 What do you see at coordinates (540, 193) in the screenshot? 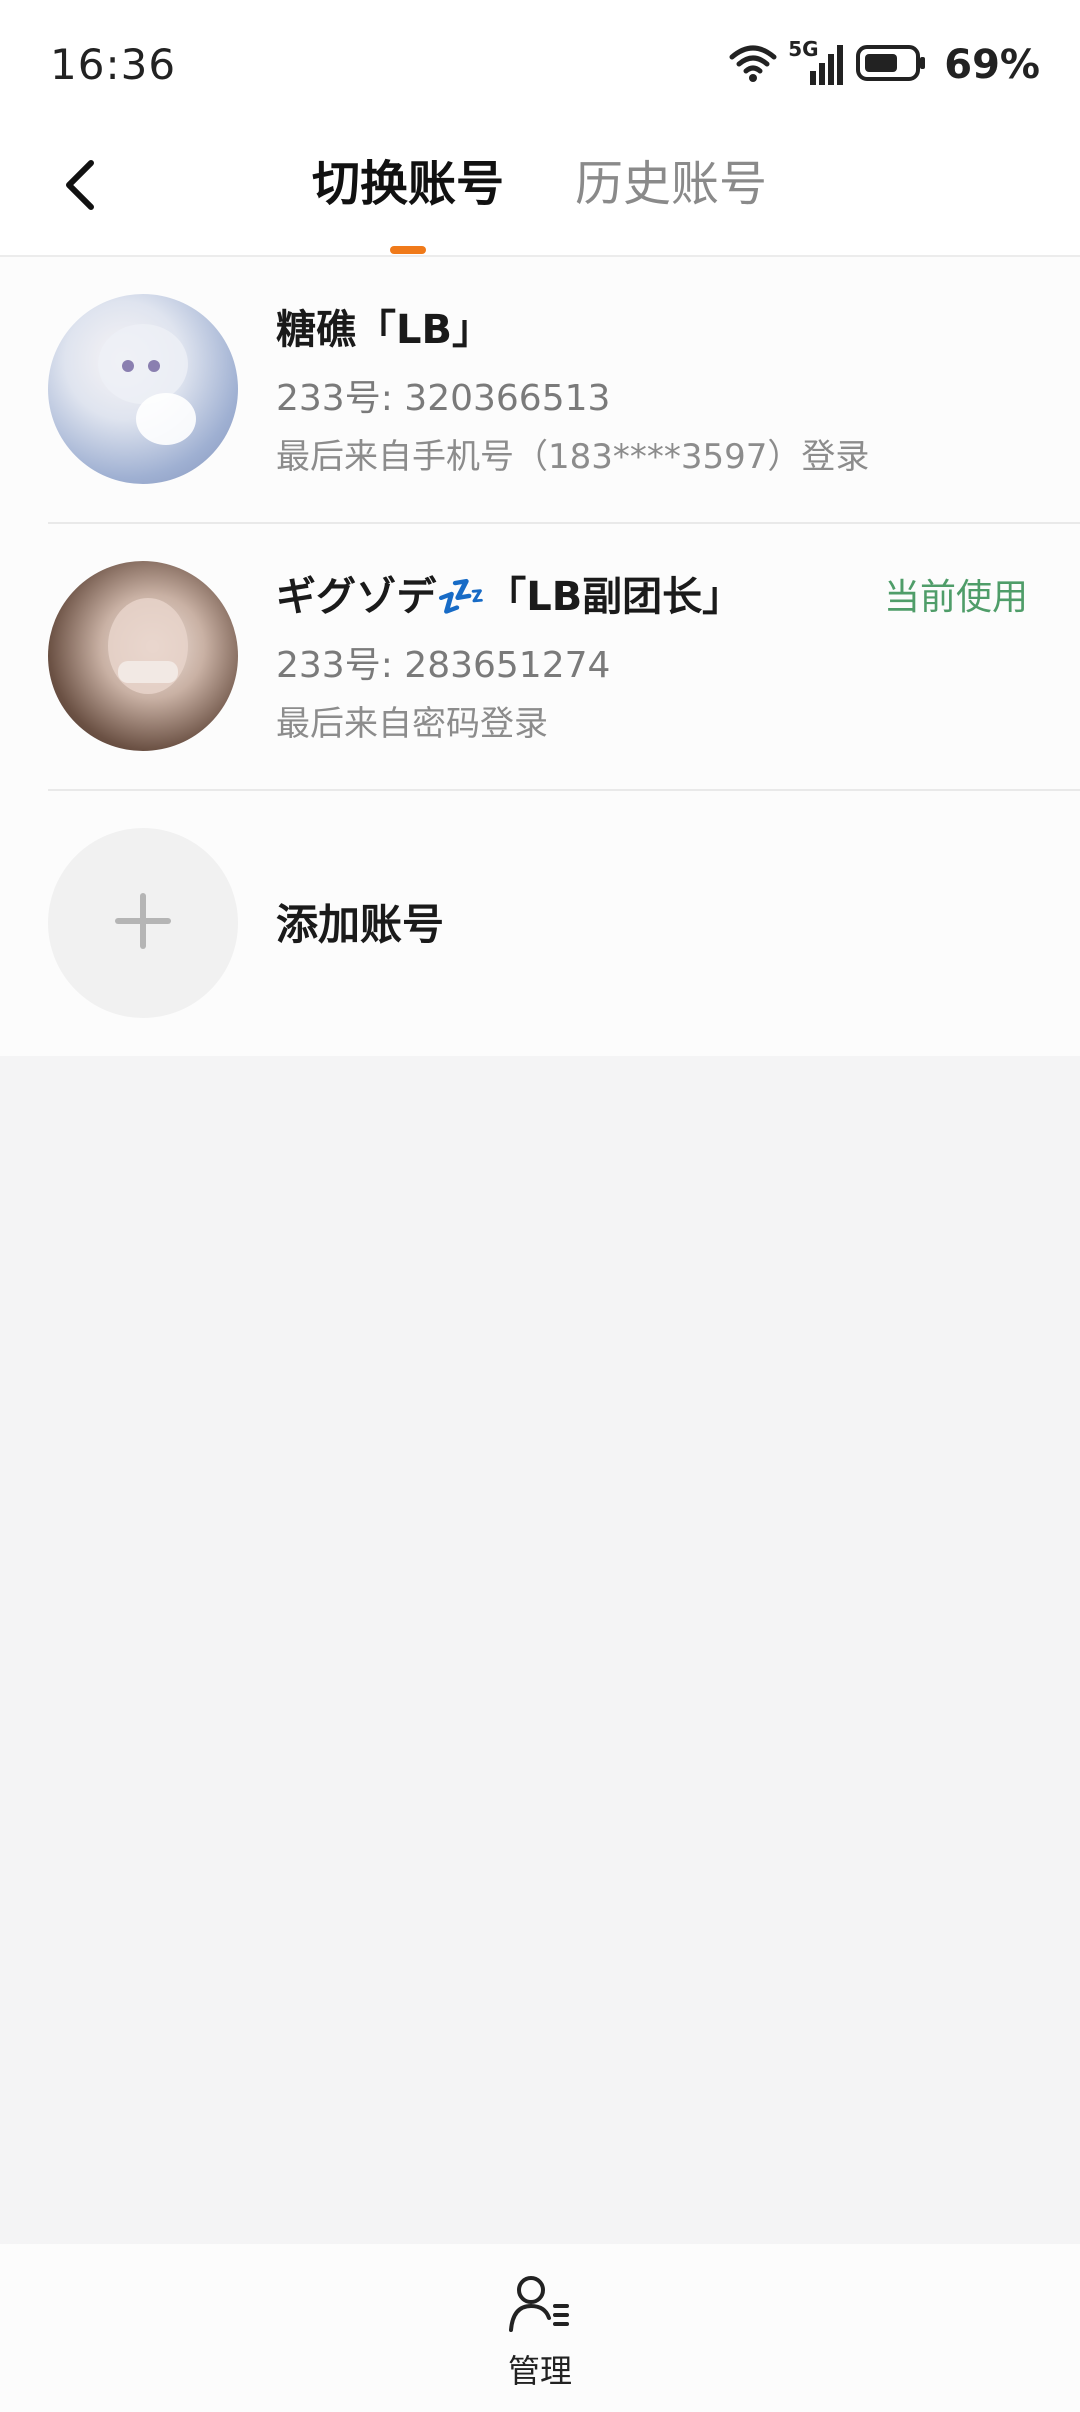
I see `header: 切换账号 历史账号` at bounding box center [540, 193].